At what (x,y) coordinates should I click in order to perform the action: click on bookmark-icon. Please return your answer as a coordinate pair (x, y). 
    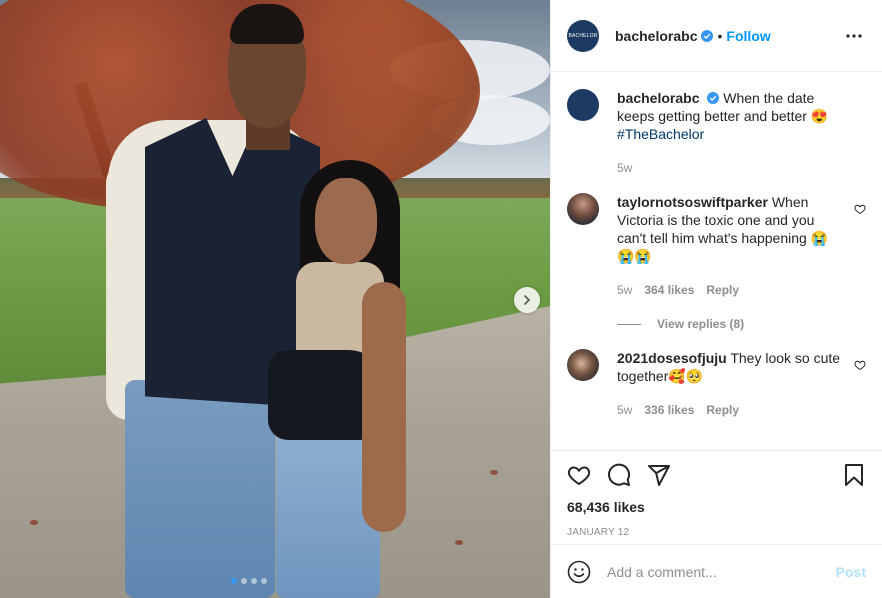
    Looking at the image, I should click on (854, 475).